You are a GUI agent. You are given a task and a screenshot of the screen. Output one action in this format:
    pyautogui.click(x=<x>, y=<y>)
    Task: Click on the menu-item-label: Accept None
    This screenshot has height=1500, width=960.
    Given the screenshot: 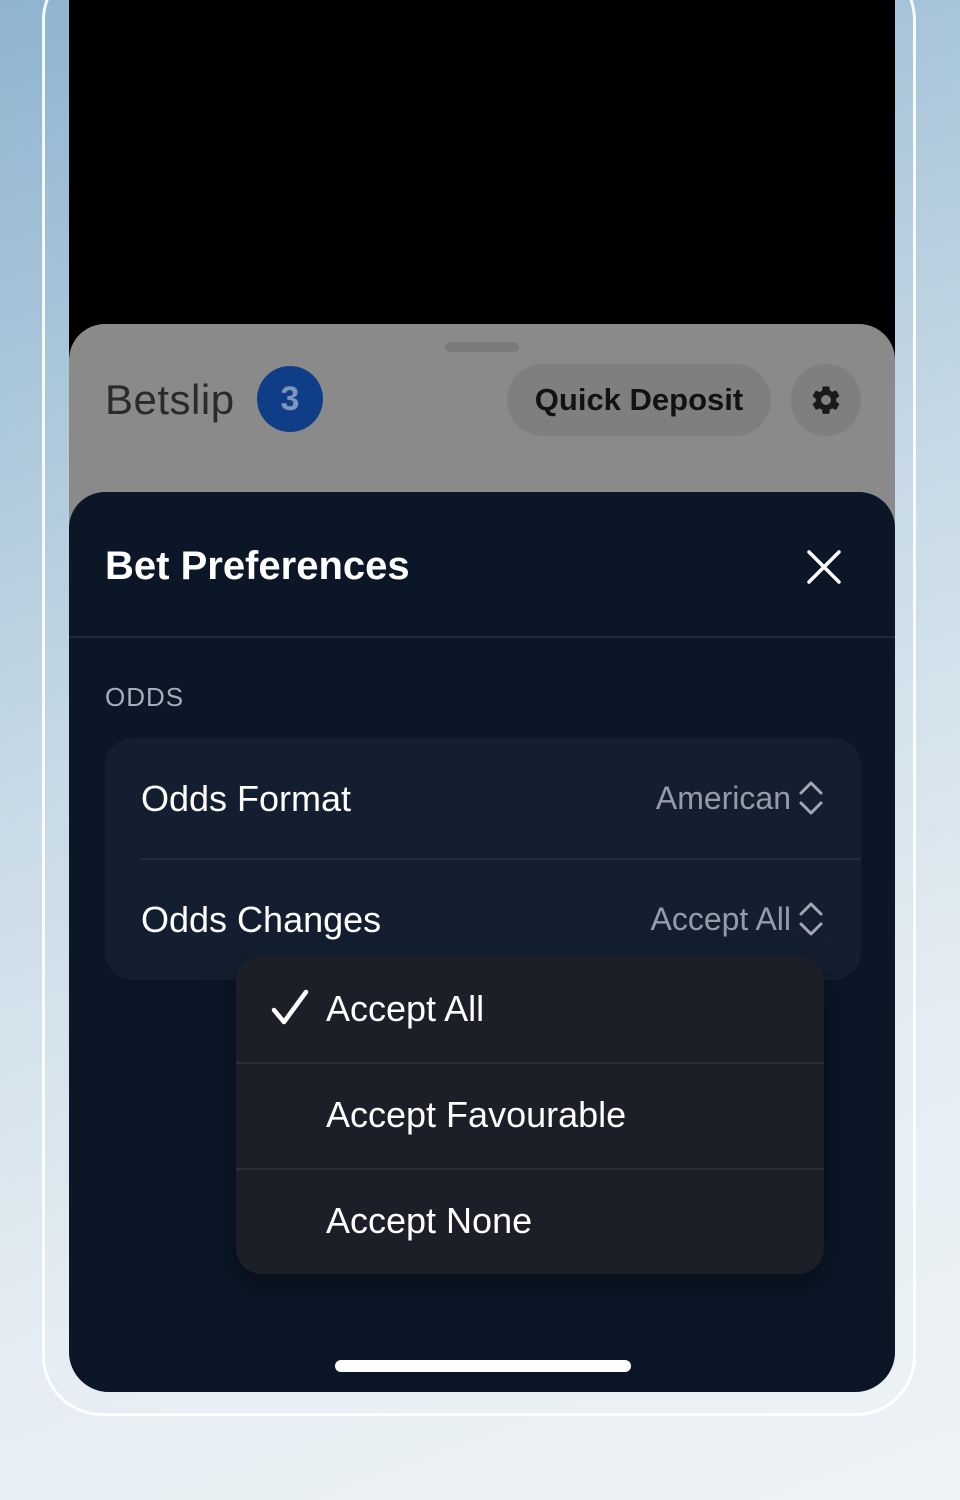 What is the action you would take?
    pyautogui.click(x=429, y=1220)
    